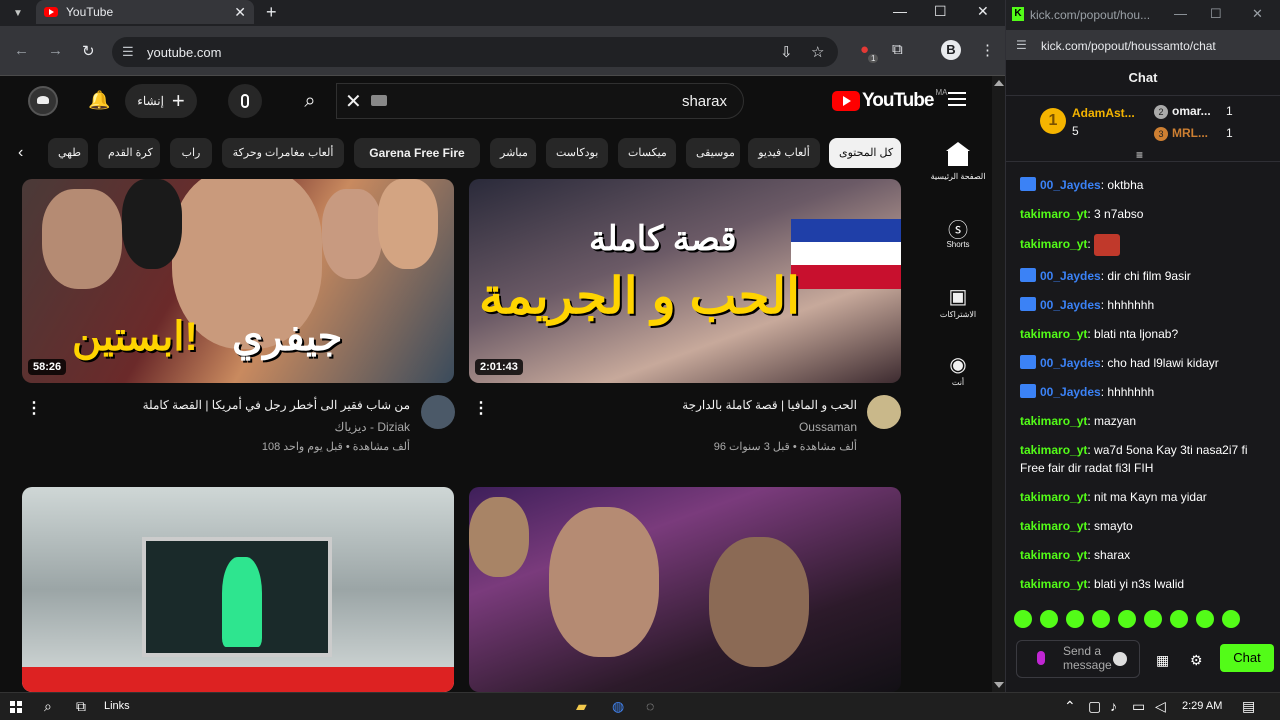 This screenshot has height=720, width=1280. I want to click on chip-cooking: طهي, so click(68, 153).